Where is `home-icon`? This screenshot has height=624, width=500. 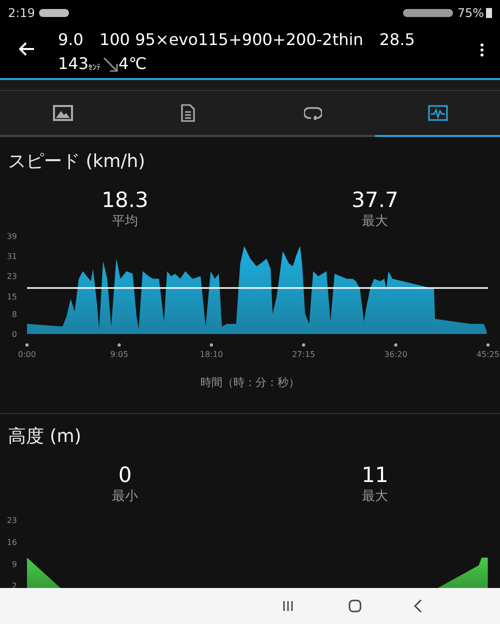 home-icon is located at coordinates (355, 606).